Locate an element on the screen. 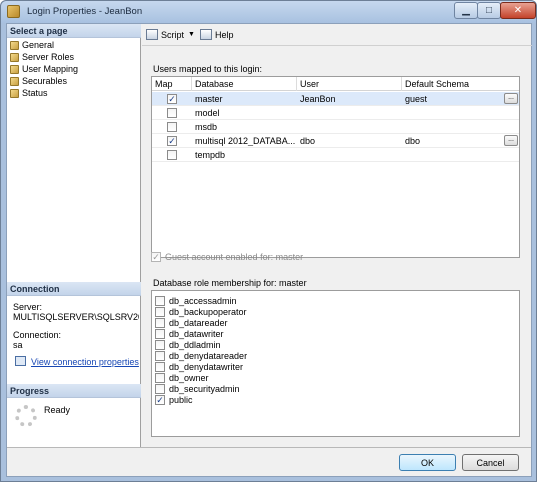 This screenshot has width=537, height=482. page-item-general: General is located at coordinates (32, 45).